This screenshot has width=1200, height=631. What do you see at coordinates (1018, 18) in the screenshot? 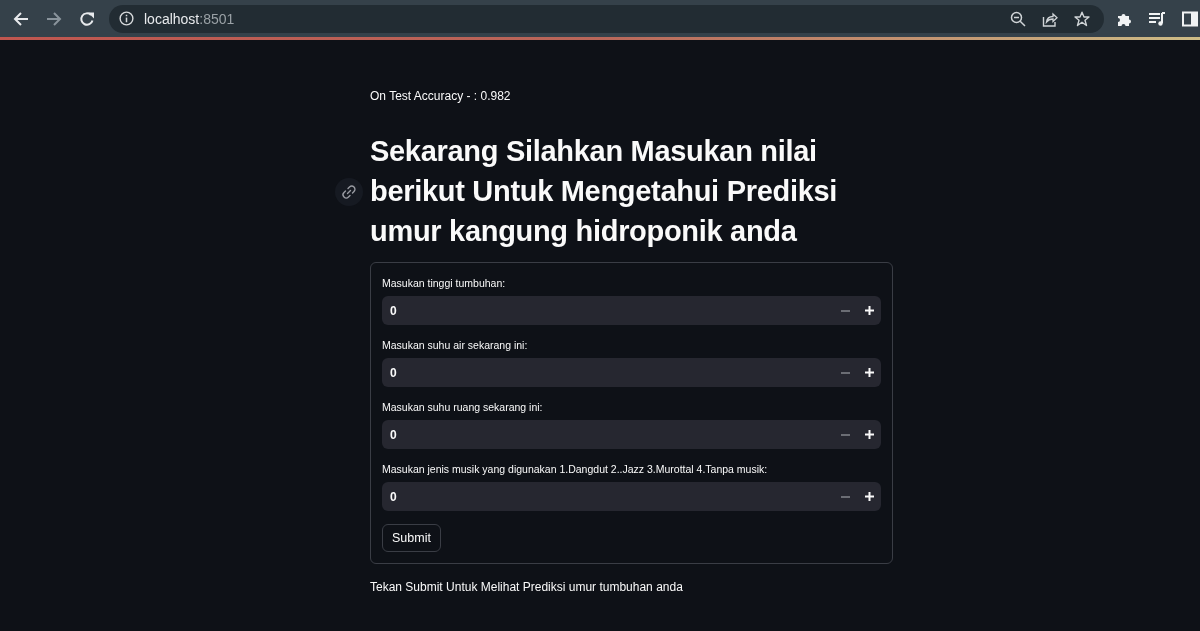
I see `zoom-out-icon` at bounding box center [1018, 18].